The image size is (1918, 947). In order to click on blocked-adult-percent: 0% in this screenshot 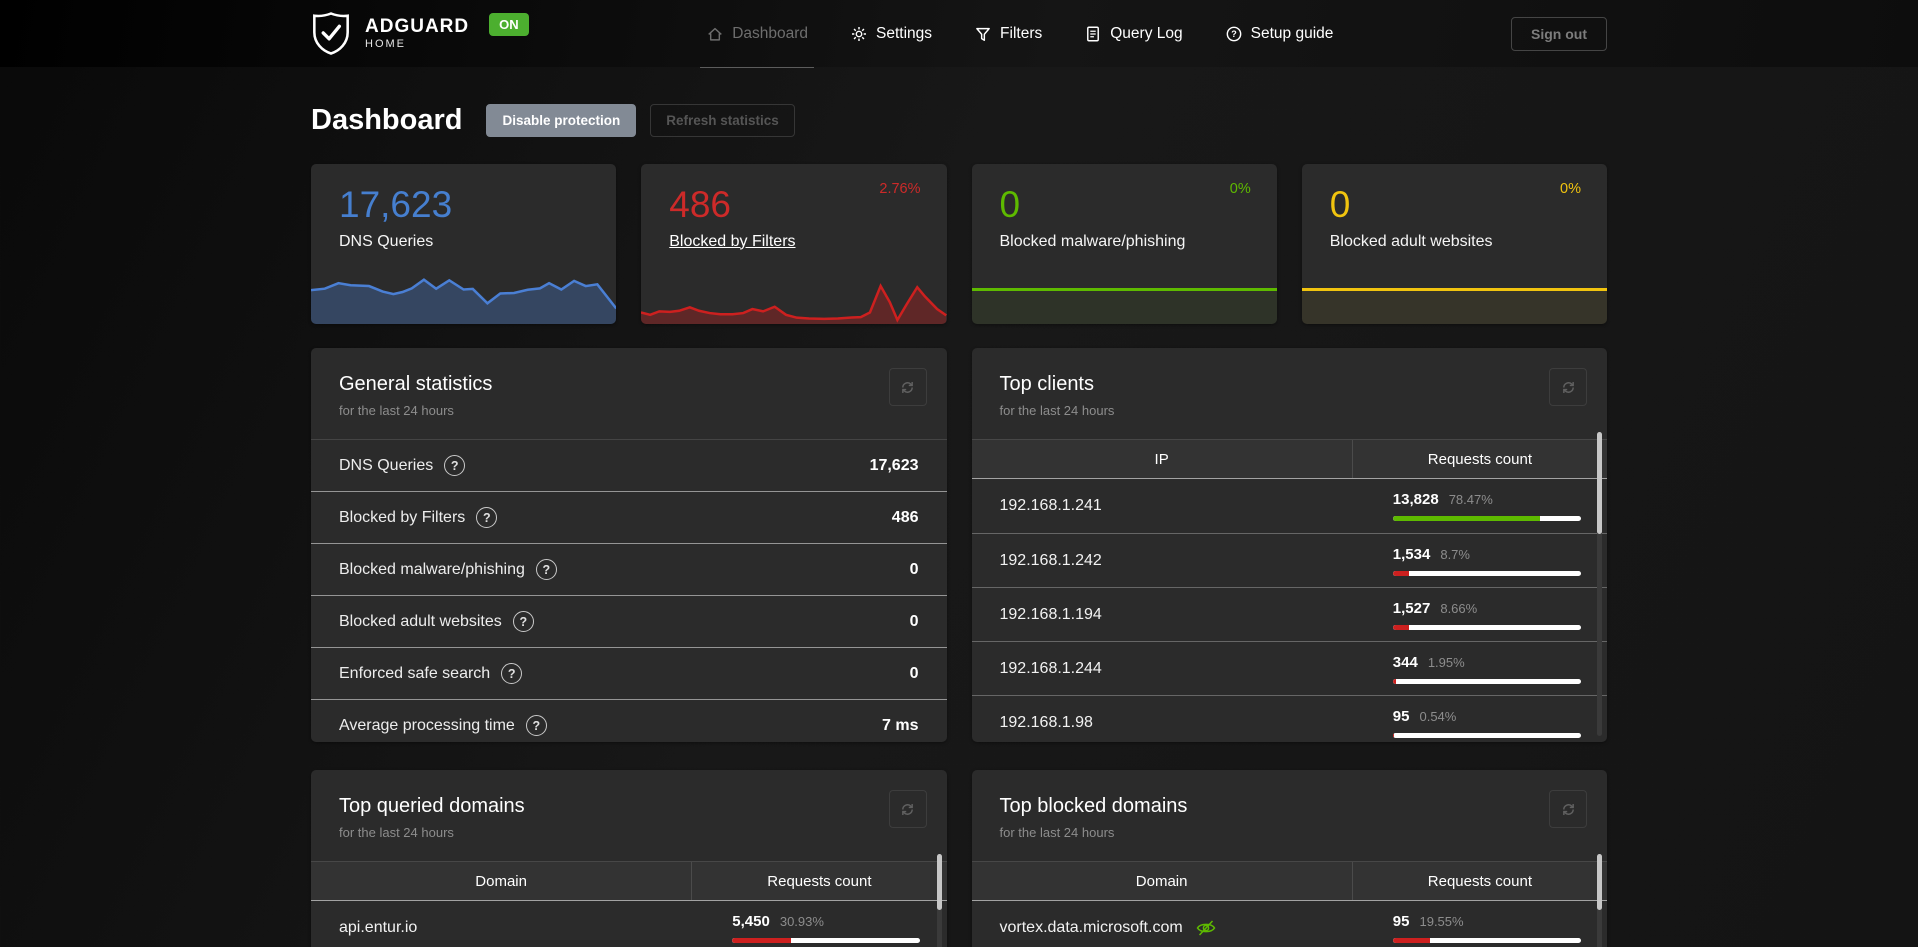, I will do `click(1570, 189)`.